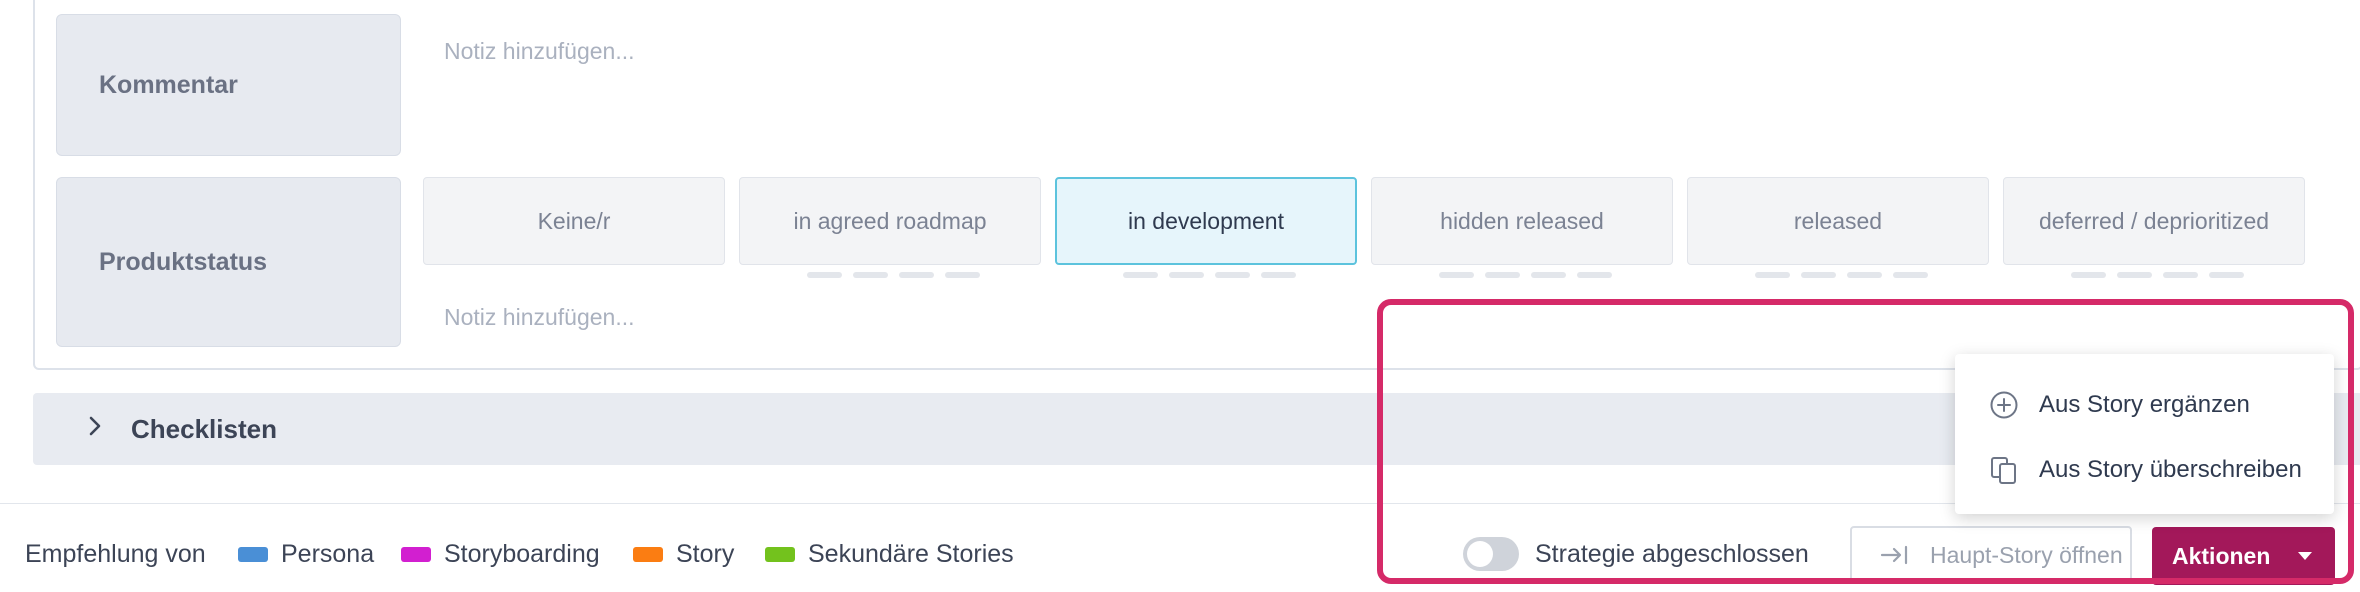 The height and width of the screenshot is (592, 2360). Describe the element at coordinates (1838, 221) in the screenshot. I see `status-option-released: released` at that location.